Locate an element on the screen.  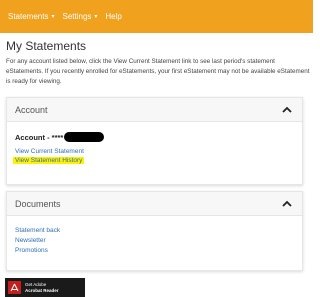
get-acrobat-reader-badge: Get Adobe Acrobat Reader is located at coordinates (45, 287).